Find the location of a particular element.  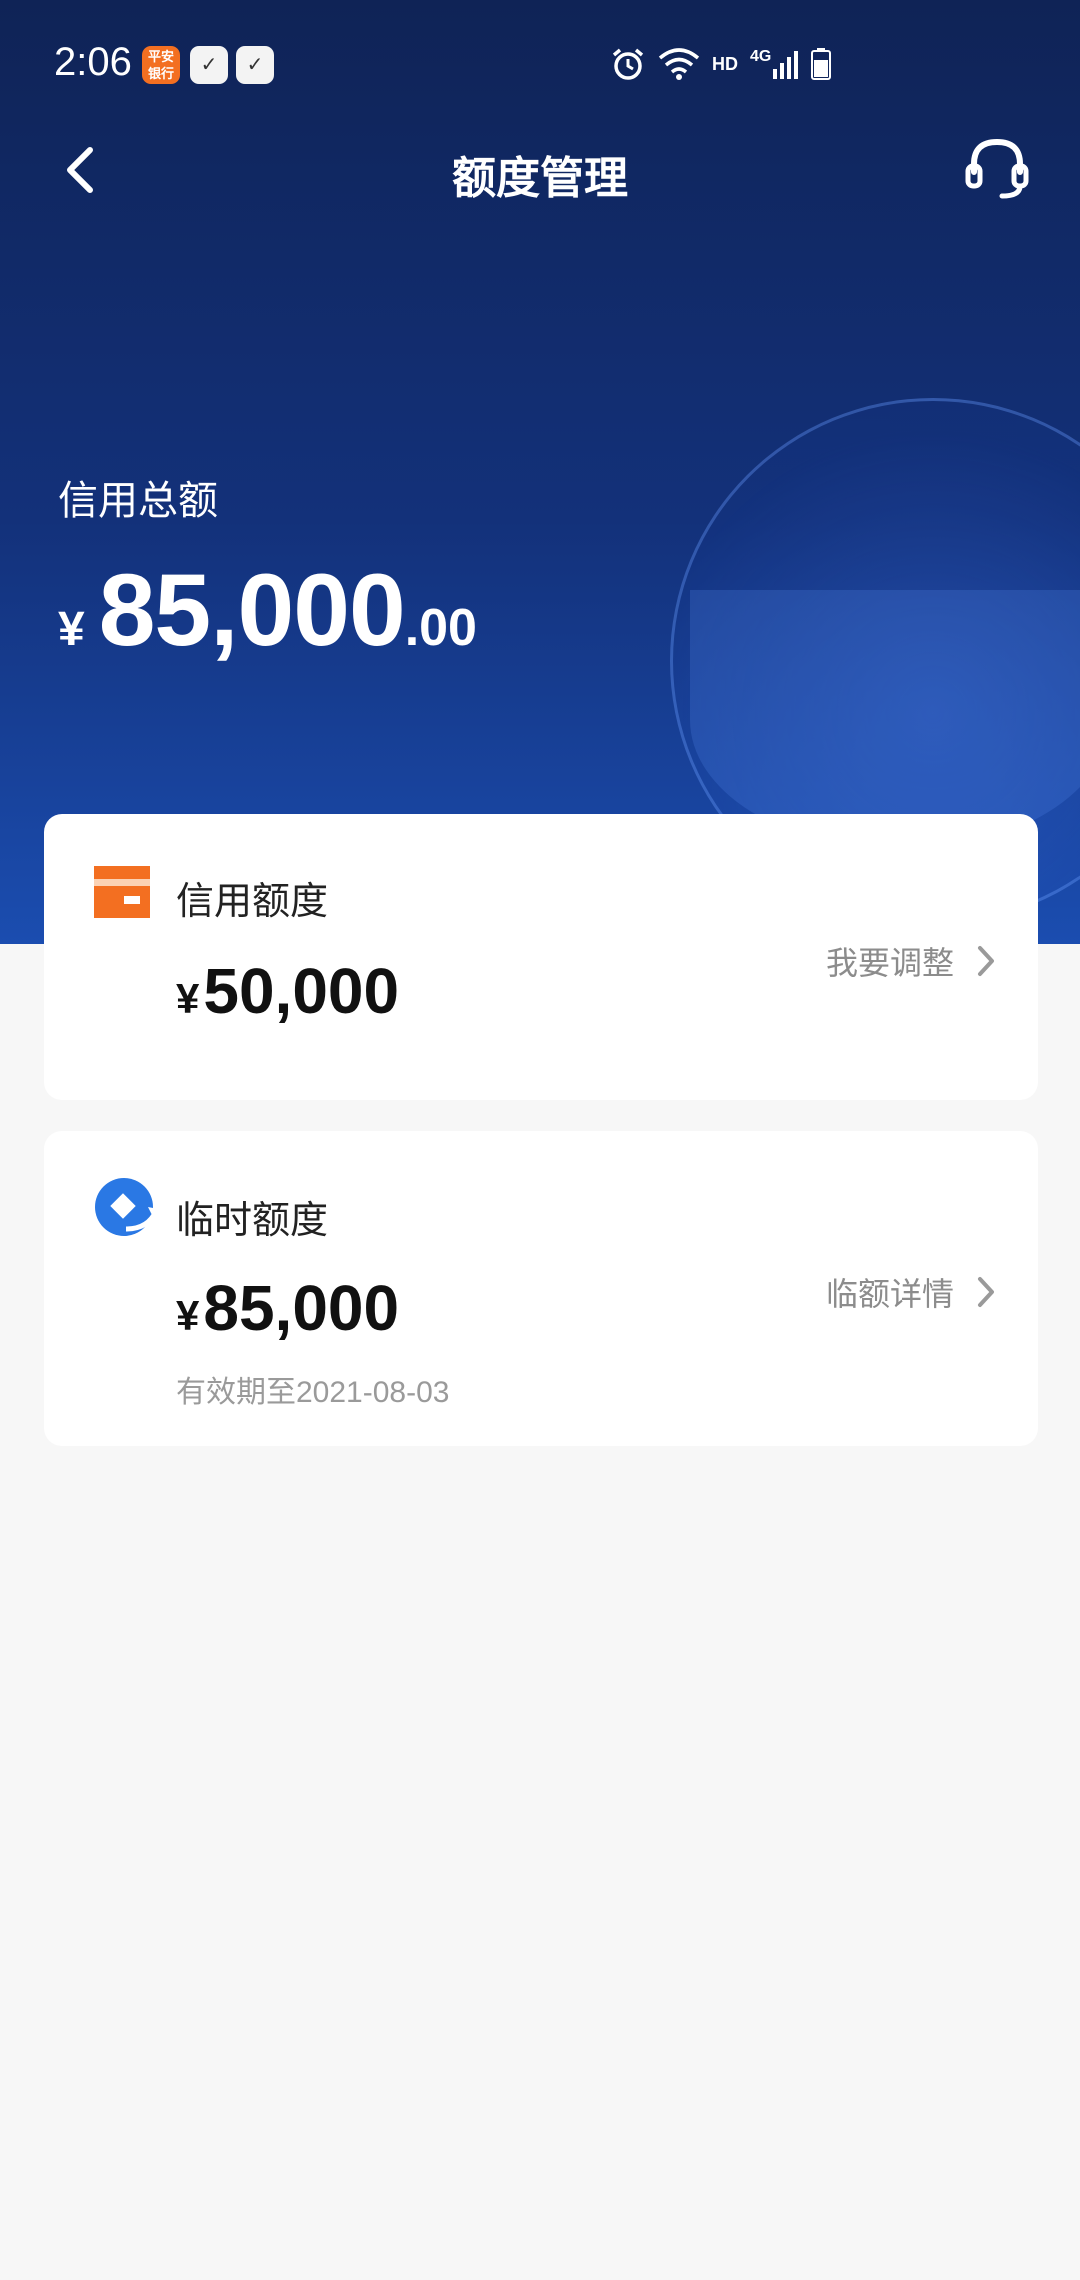

total-amount-decimal: .00 is located at coordinates (440, 628).